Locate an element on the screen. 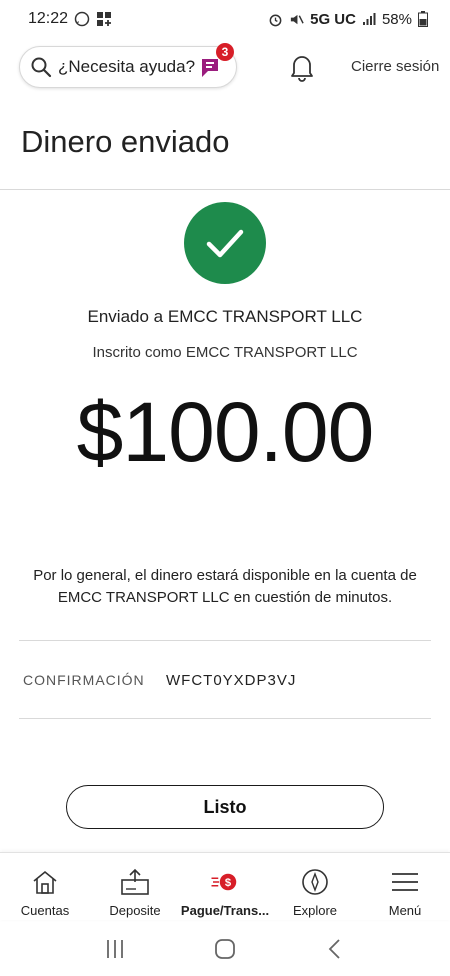 This screenshot has height=976, width=450. confirmation-label: CONFIRMACIÓN is located at coordinates (84, 680).